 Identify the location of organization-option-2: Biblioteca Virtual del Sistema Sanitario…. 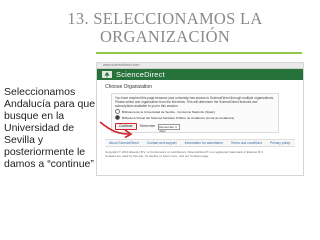
(195, 117).